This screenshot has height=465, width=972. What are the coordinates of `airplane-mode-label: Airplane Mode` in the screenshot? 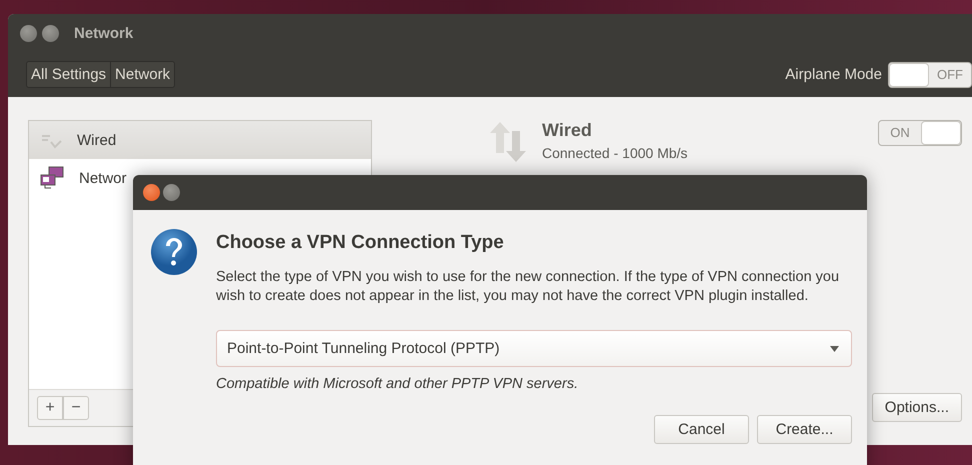 It's located at (833, 74).